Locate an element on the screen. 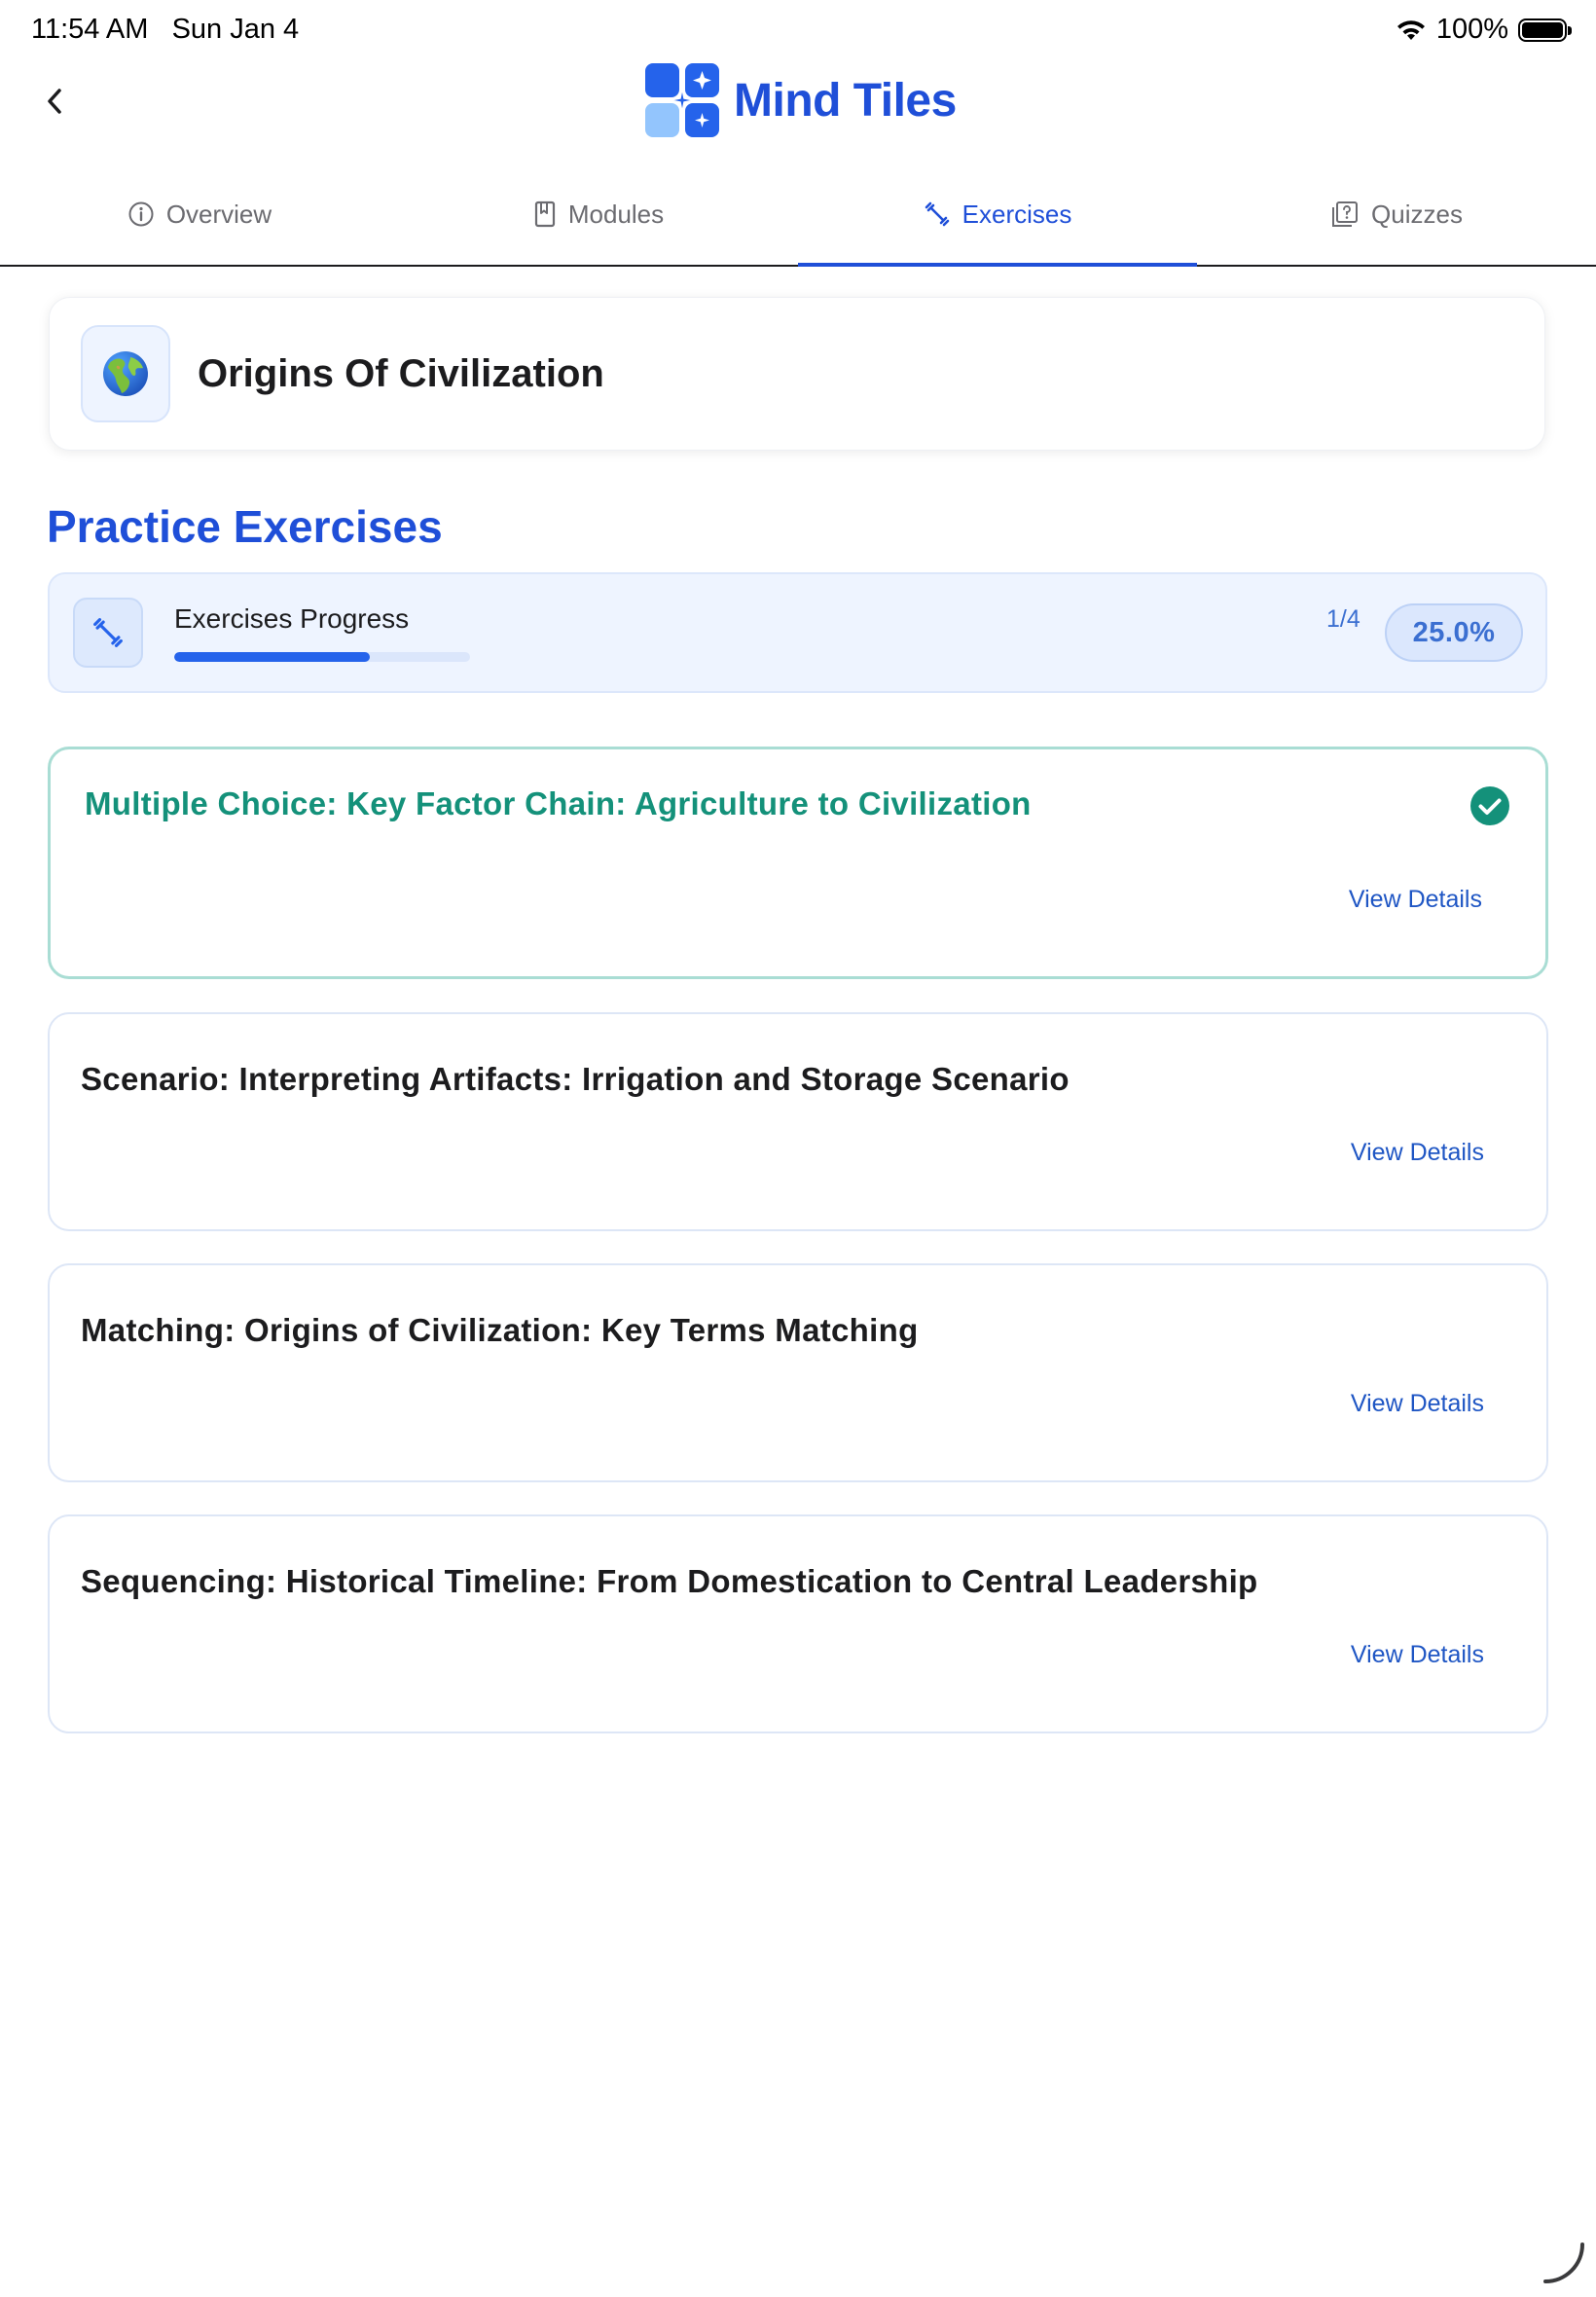 Image resolution: width=1596 pixels, height=2297 pixels. tab-overview-label: Overview is located at coordinates (219, 214).